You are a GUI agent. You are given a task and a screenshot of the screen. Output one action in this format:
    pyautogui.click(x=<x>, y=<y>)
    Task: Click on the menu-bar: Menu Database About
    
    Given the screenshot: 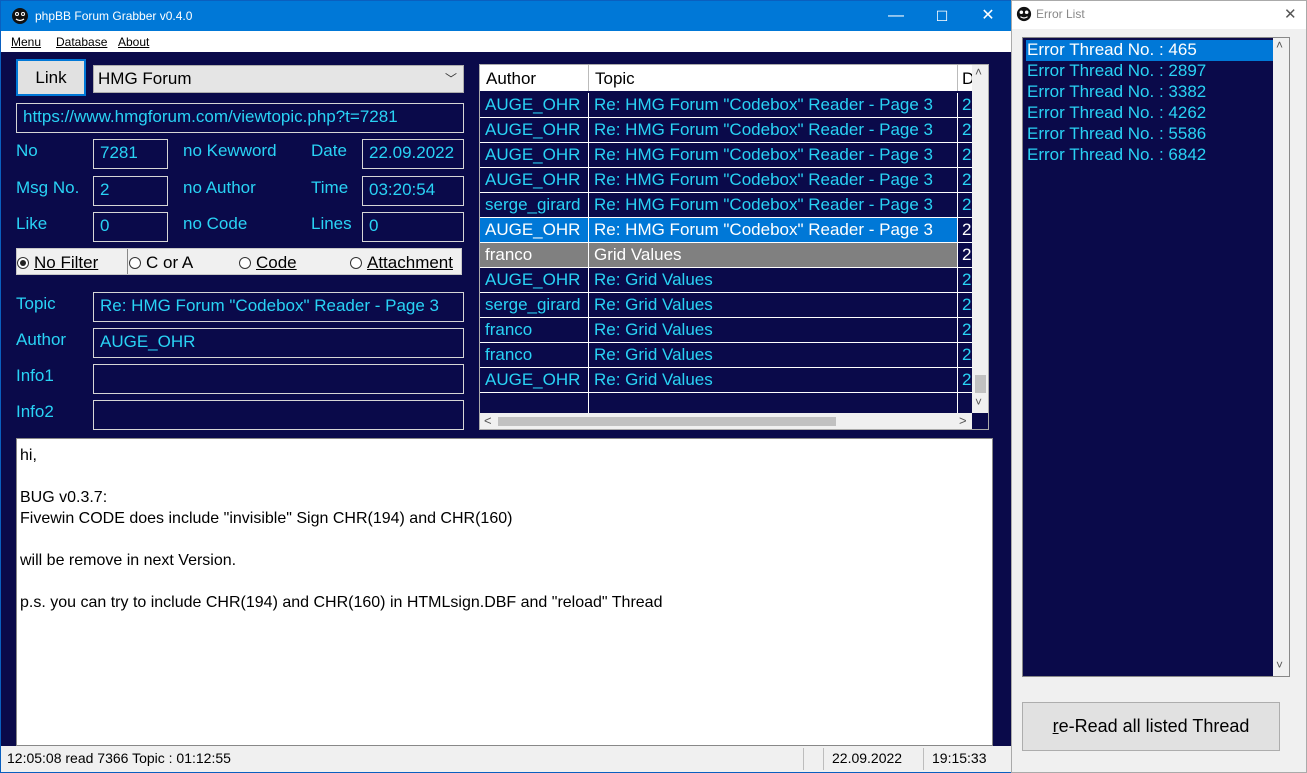 What is the action you would take?
    pyautogui.click(x=506, y=41)
    